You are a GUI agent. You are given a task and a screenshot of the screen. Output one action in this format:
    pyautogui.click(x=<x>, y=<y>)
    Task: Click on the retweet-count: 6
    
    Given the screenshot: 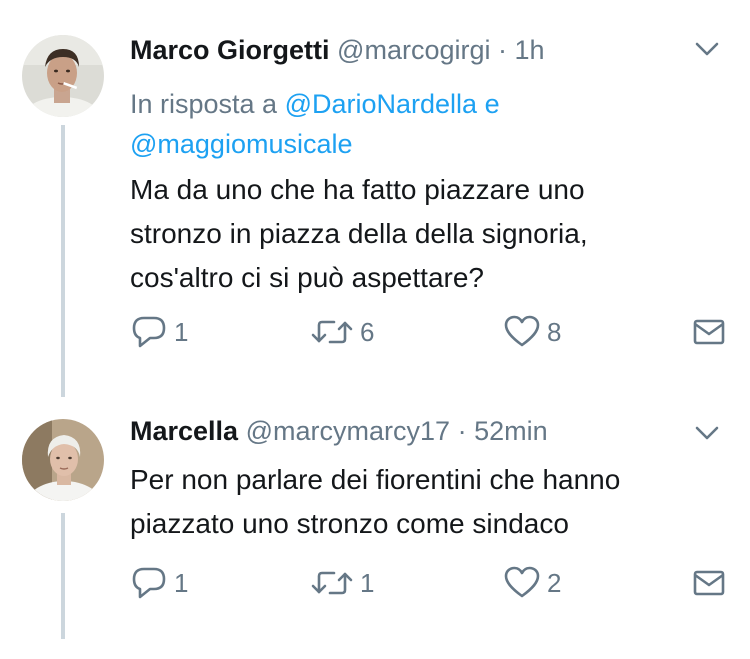 What is the action you would take?
    pyautogui.click(x=367, y=331)
    